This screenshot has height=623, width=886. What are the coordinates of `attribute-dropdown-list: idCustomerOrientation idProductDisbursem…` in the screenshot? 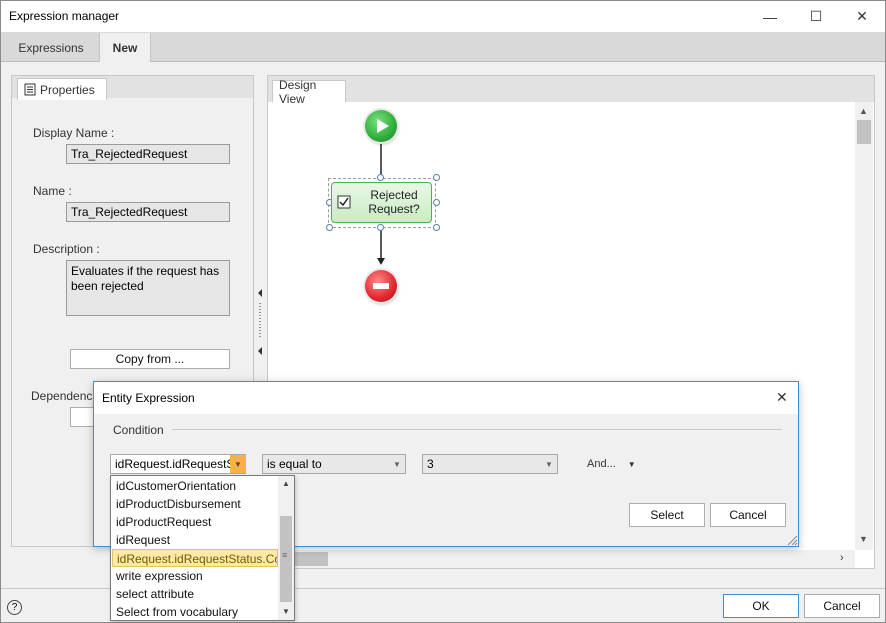 It's located at (202, 548).